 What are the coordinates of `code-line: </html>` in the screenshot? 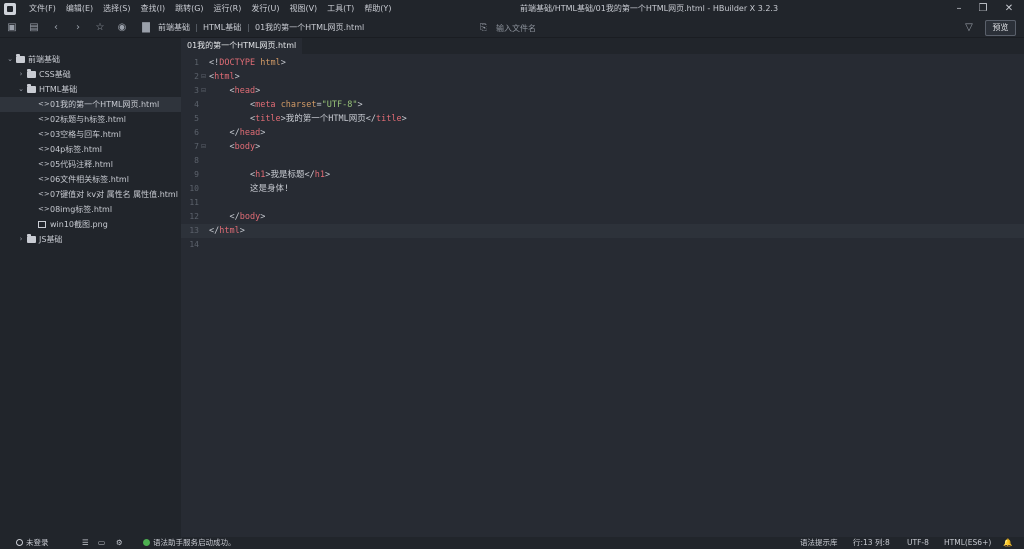 It's located at (227, 231).